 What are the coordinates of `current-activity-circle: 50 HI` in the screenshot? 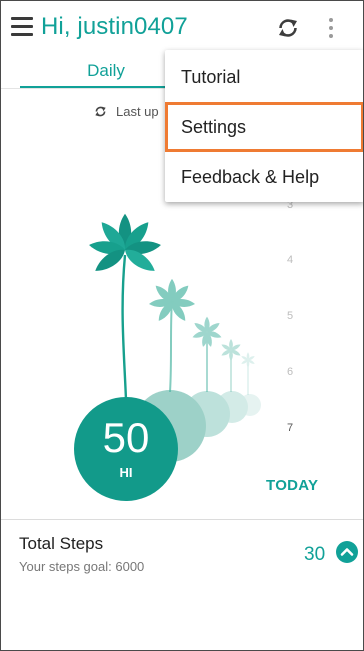 It's located at (126, 449).